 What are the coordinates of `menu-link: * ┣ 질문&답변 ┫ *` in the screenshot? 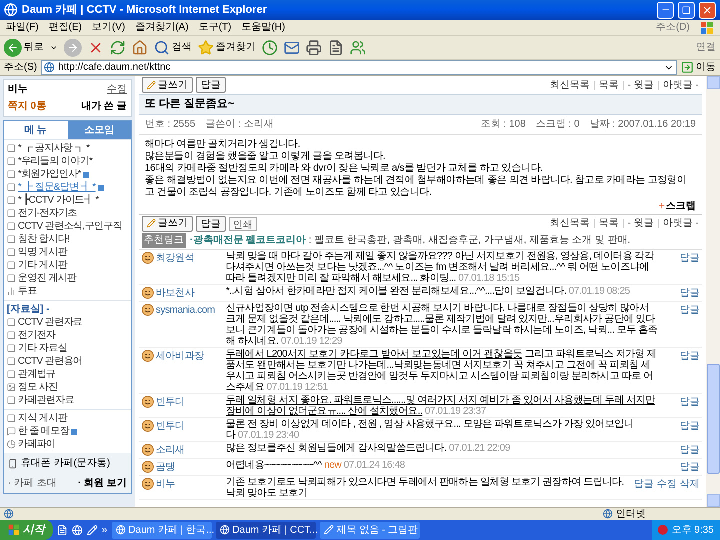 It's located at (67, 187).